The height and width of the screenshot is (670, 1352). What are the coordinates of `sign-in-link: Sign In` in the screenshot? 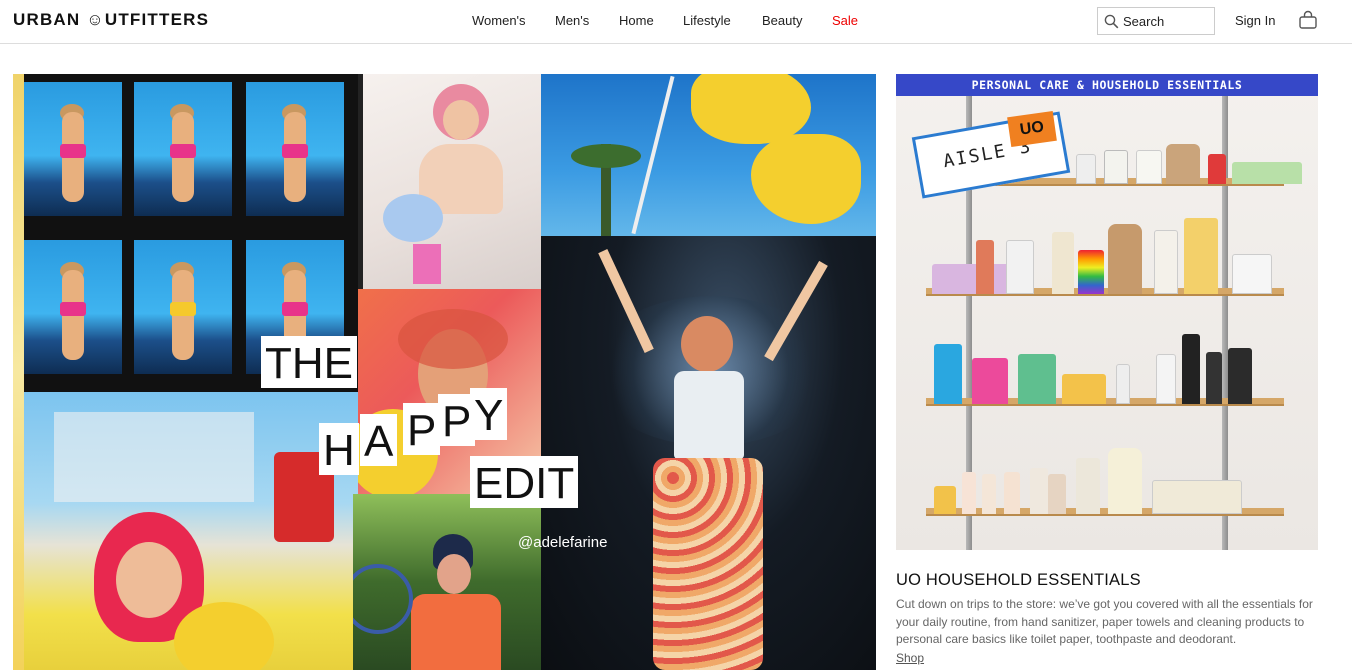 It's located at (1255, 20).